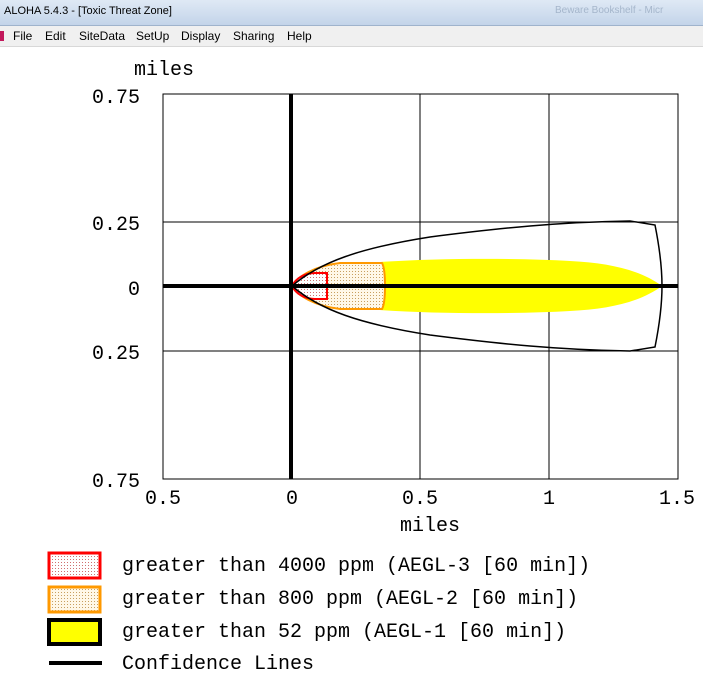  What do you see at coordinates (55, 36) in the screenshot?
I see `menu-edit: Edit` at bounding box center [55, 36].